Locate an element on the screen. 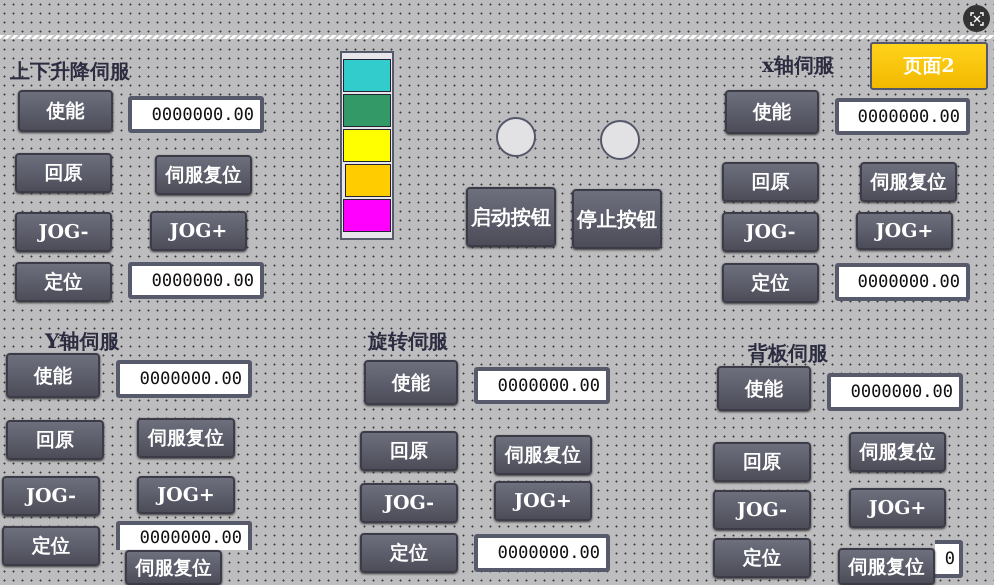  expand-icon is located at coordinates (976, 18).